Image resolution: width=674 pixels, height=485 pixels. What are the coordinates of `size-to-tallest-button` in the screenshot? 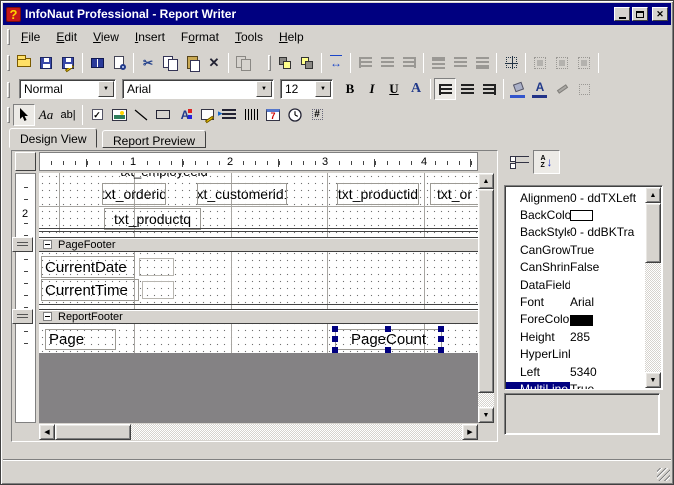 It's located at (562, 63).